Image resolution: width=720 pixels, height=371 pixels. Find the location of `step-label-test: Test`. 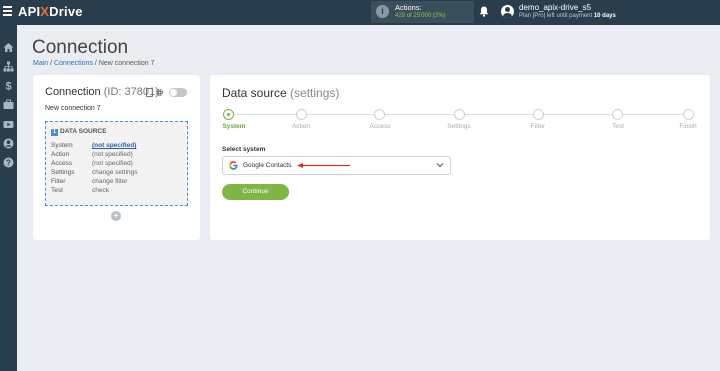

step-label-test: Test is located at coordinates (618, 126).